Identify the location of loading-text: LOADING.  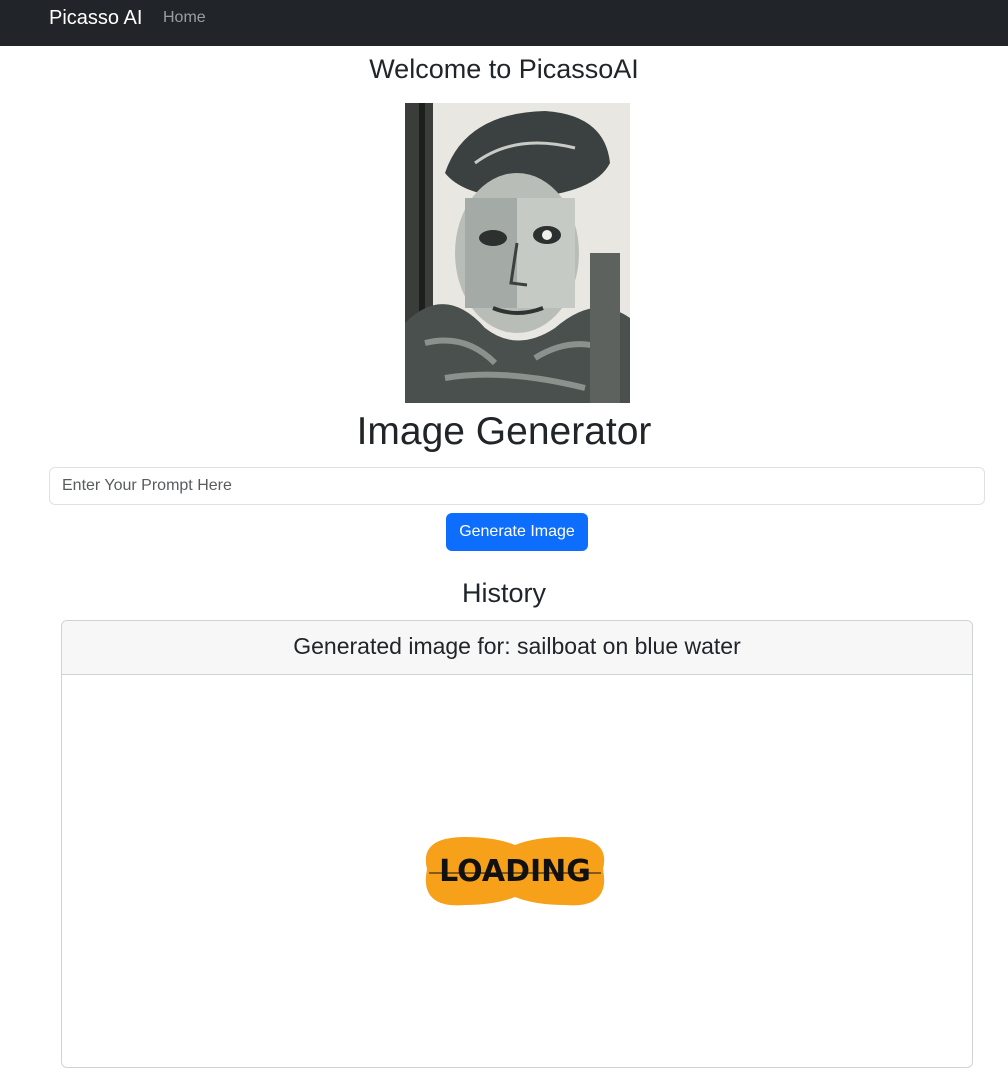
(515, 871).